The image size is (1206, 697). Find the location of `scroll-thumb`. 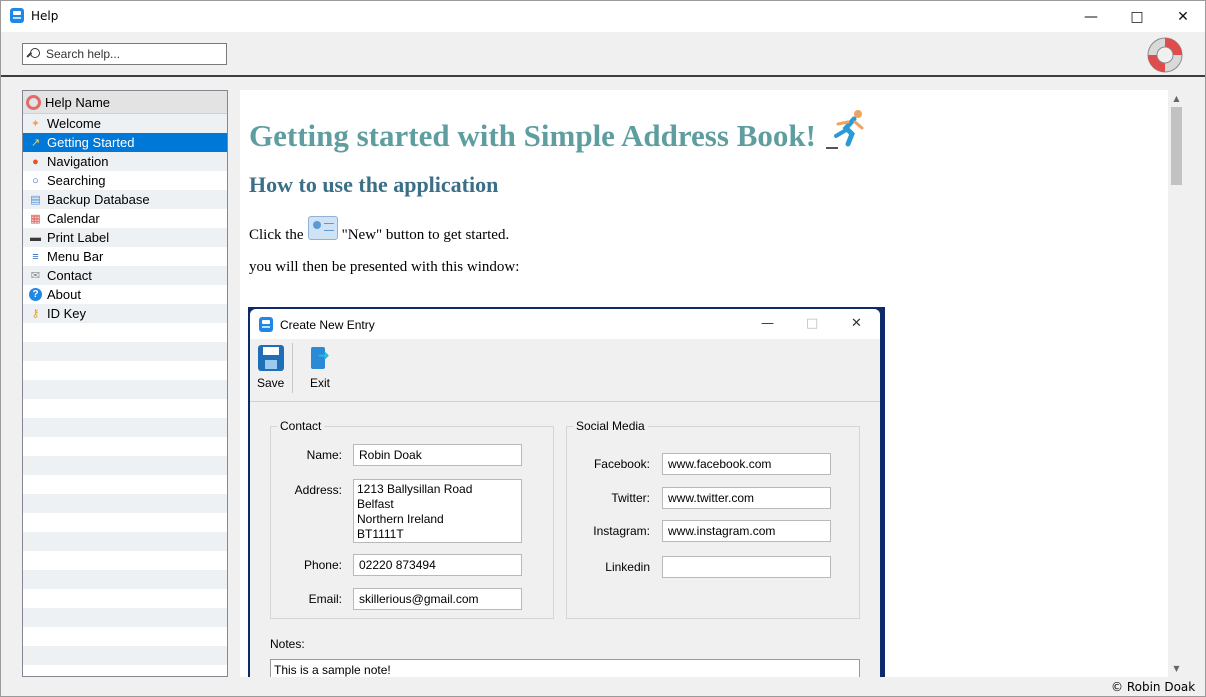

scroll-thumb is located at coordinates (1176, 146).